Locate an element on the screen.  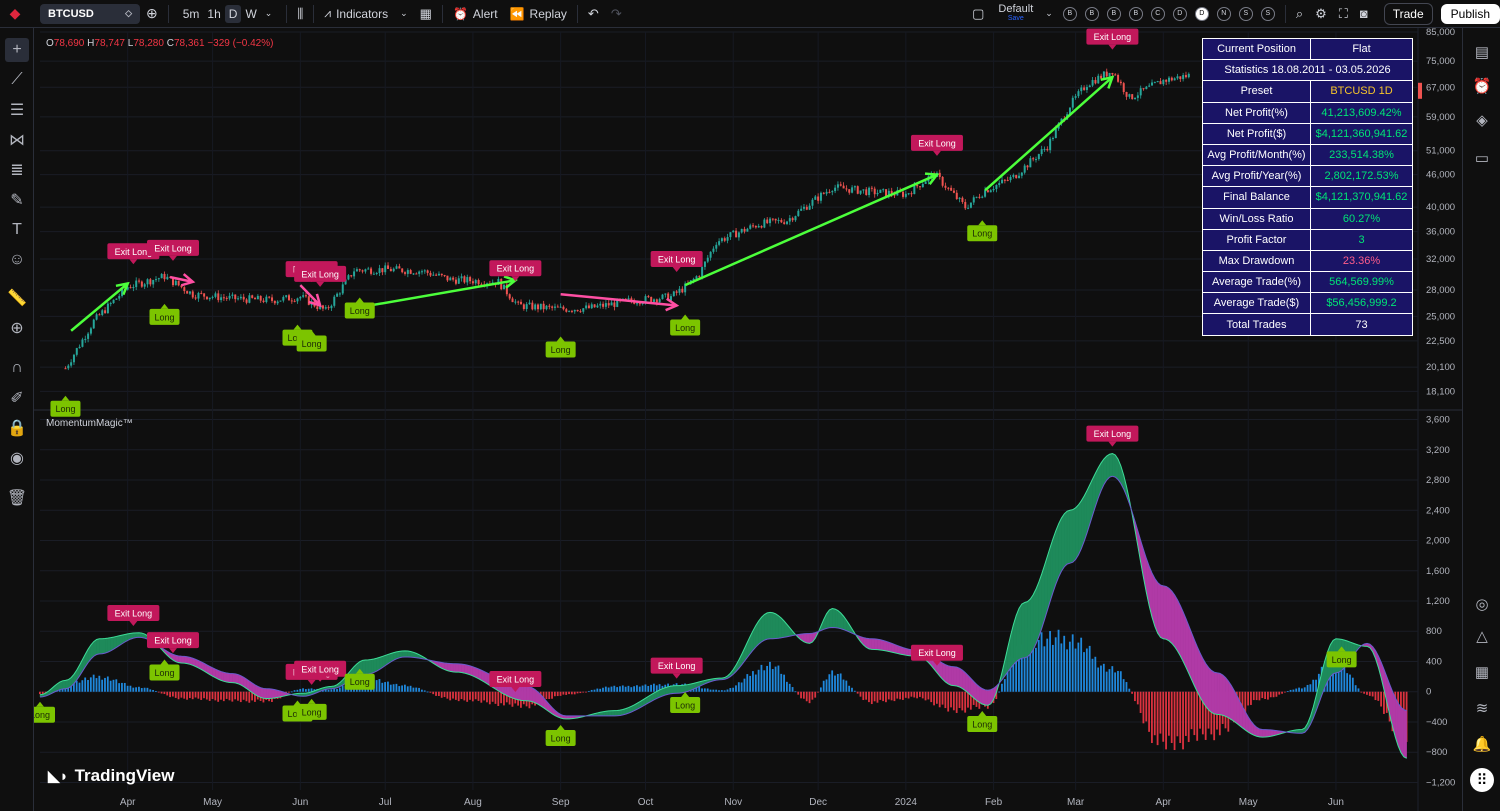
fib-icon: ≣ is located at coordinates (17, 170).